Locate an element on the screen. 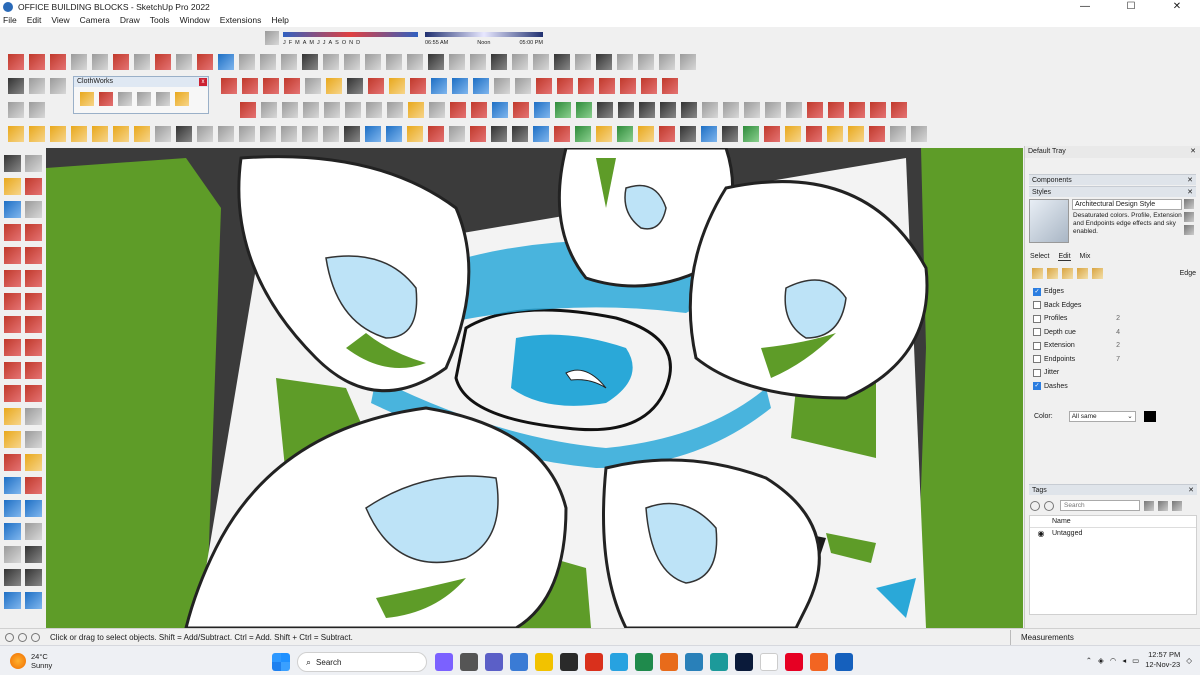 Image resolution: width=1200 pixels, height=675 pixels. box-t-icon is located at coordinates (649, 86).